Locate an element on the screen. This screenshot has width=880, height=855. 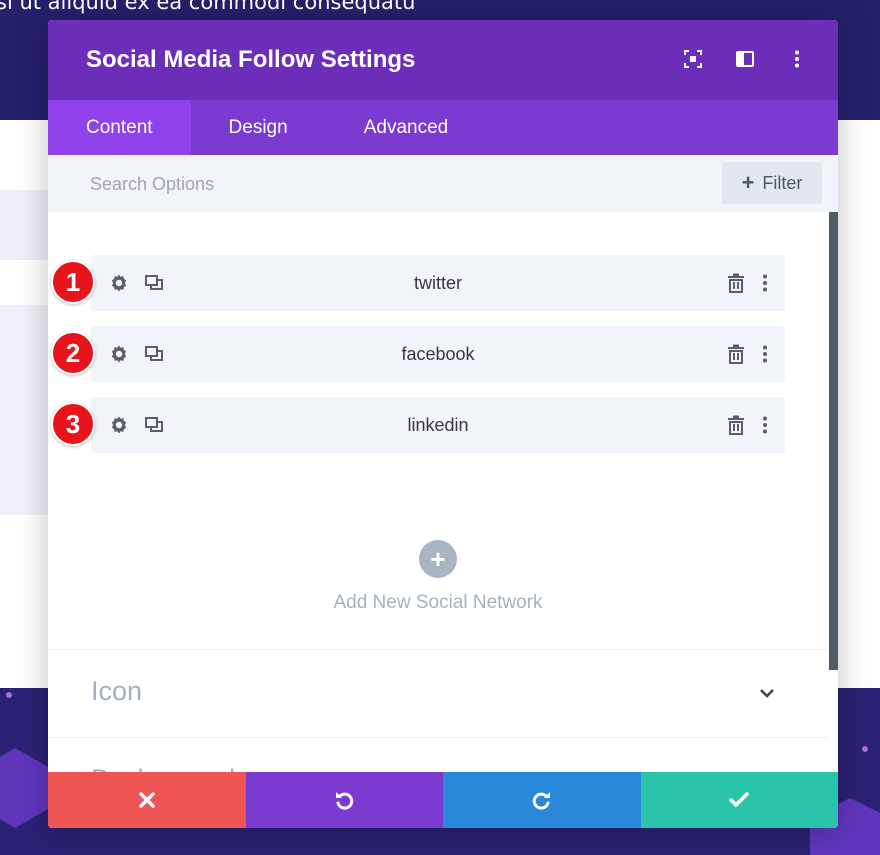
undo-button is located at coordinates (344, 800).